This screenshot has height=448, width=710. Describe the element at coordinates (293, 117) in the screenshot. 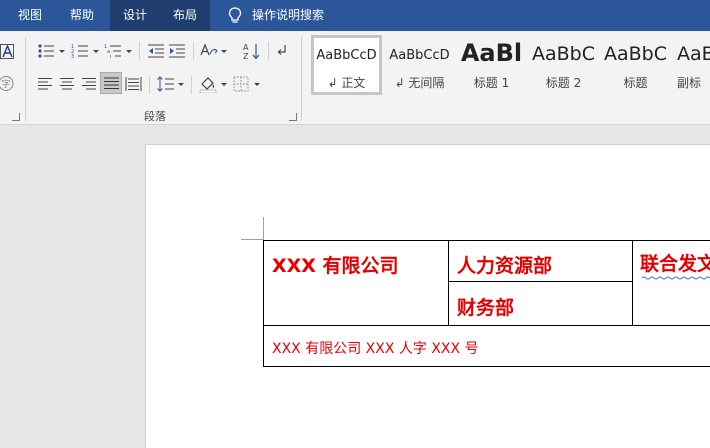

I see `paragraph-dialog-launcher-icon` at that location.